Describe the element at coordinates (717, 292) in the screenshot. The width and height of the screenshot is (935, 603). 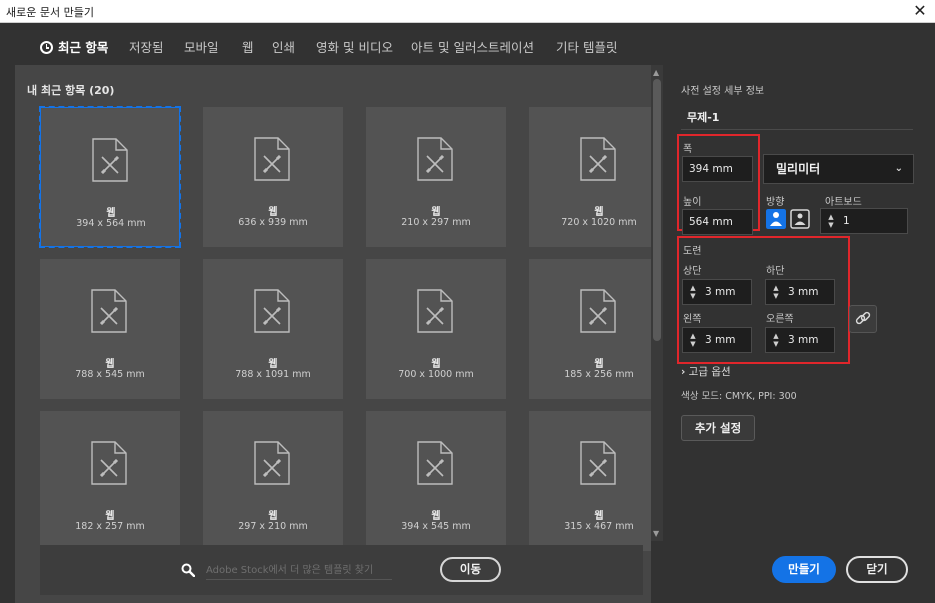
I see `top-bleed-stepper: ▲ ▼ 3 mm` at that location.